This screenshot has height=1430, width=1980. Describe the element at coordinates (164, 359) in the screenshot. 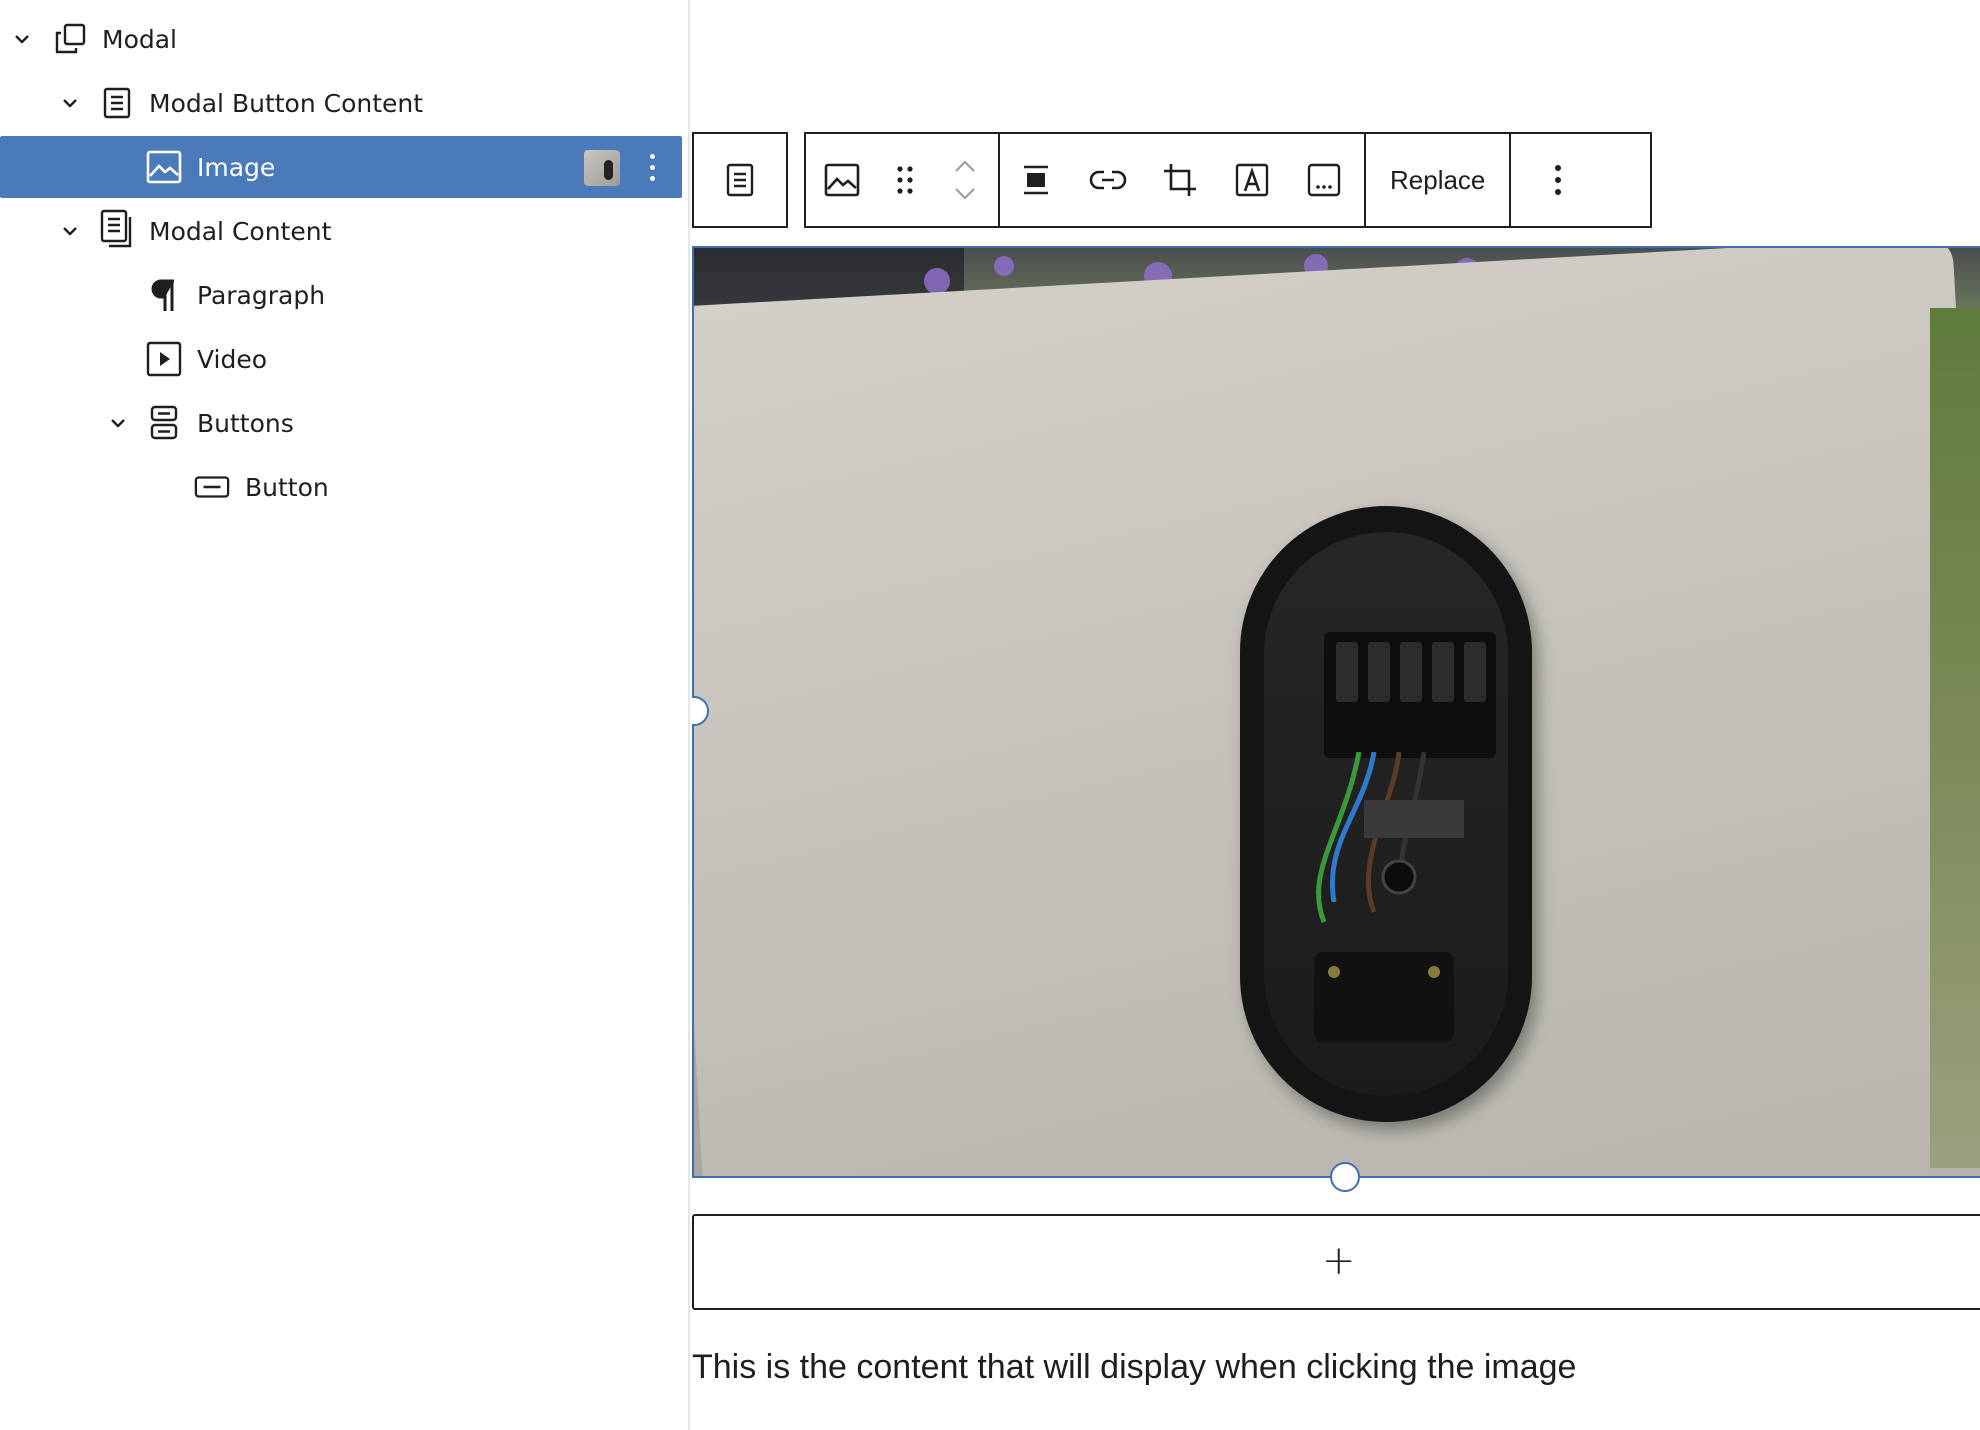

I see `video-icon` at that location.